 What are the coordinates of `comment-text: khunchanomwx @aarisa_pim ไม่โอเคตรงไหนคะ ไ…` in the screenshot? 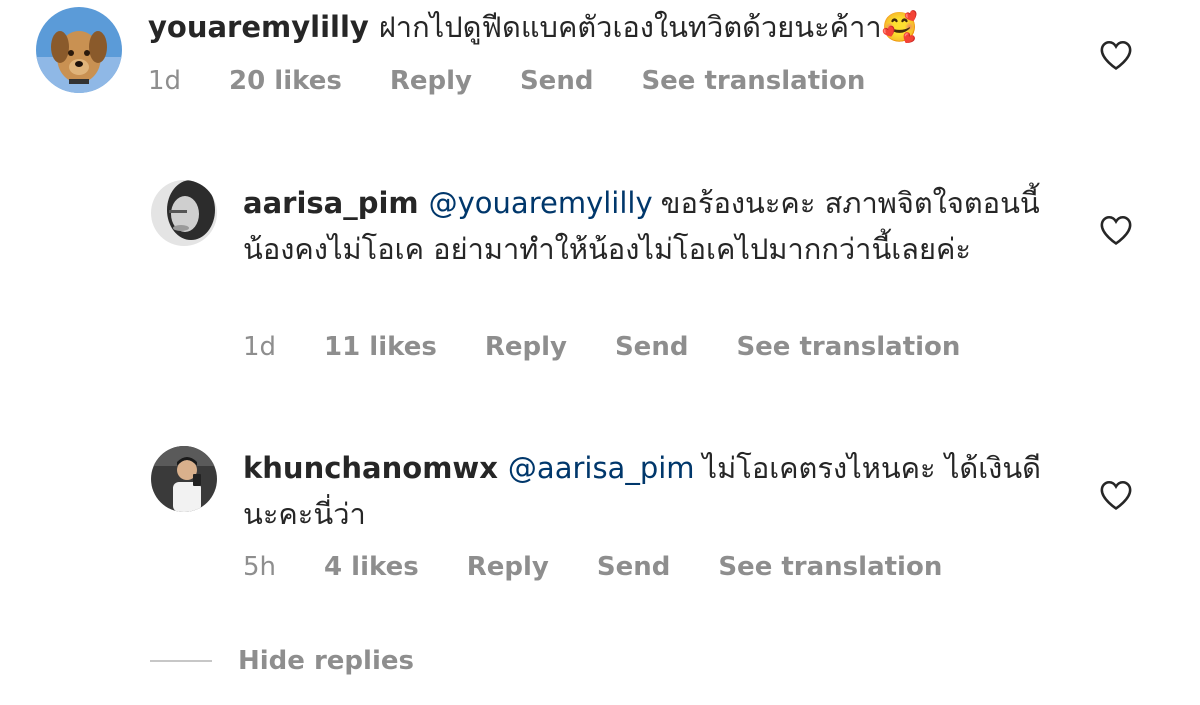 It's located at (650, 491).